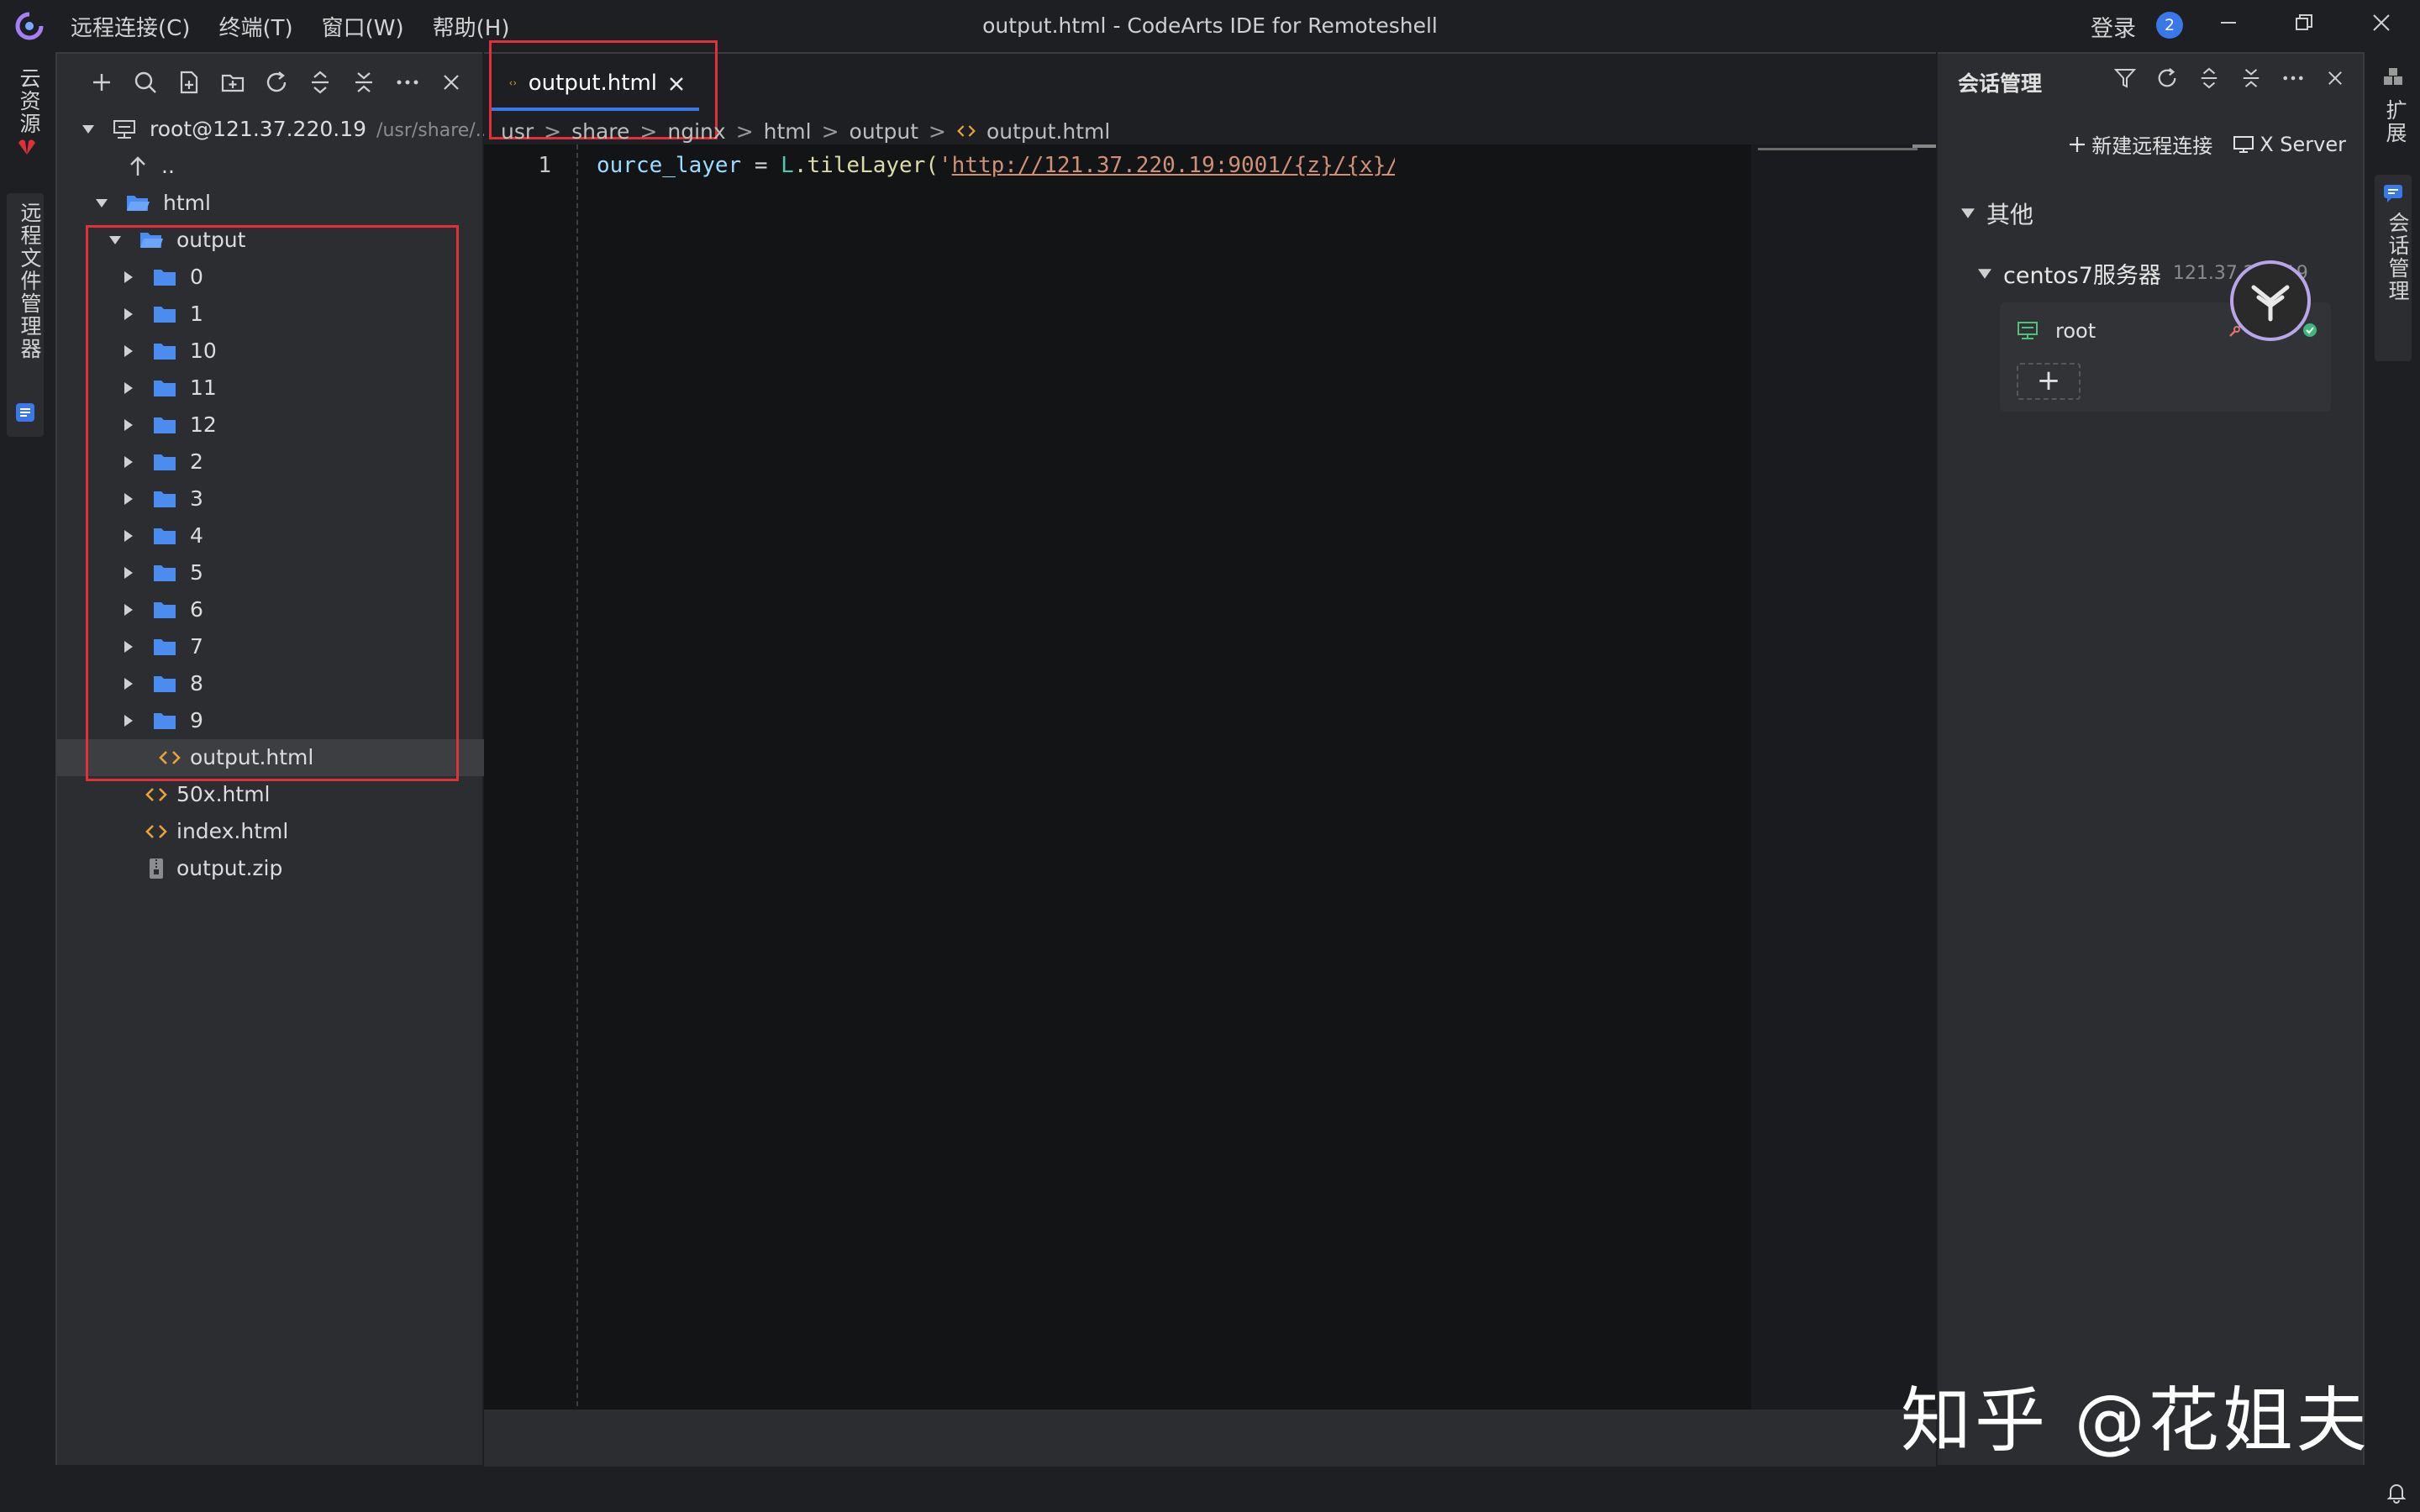 The width and height of the screenshot is (2420, 1512). I want to click on tree-folder-html: html, so click(270, 203).